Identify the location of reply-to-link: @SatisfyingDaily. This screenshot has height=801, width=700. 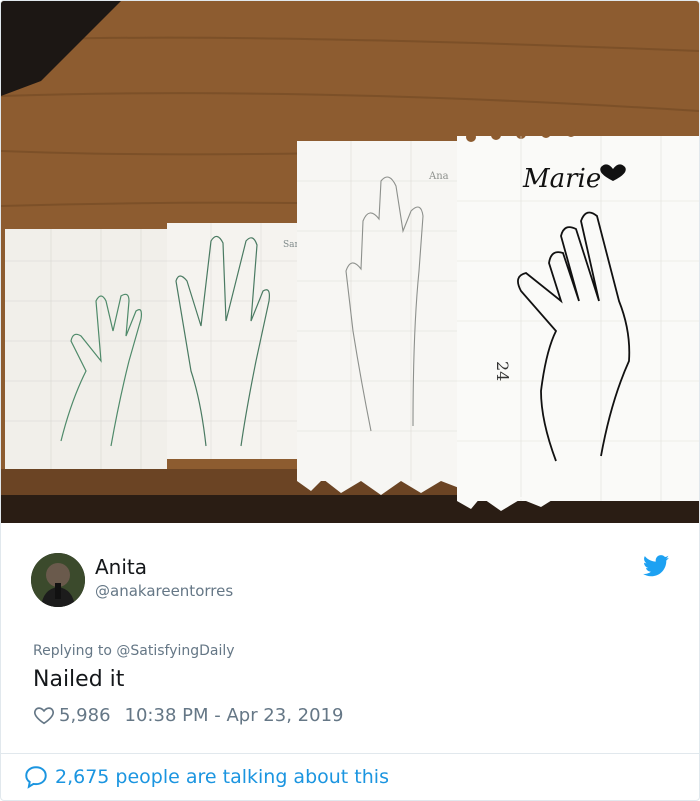
(175, 651).